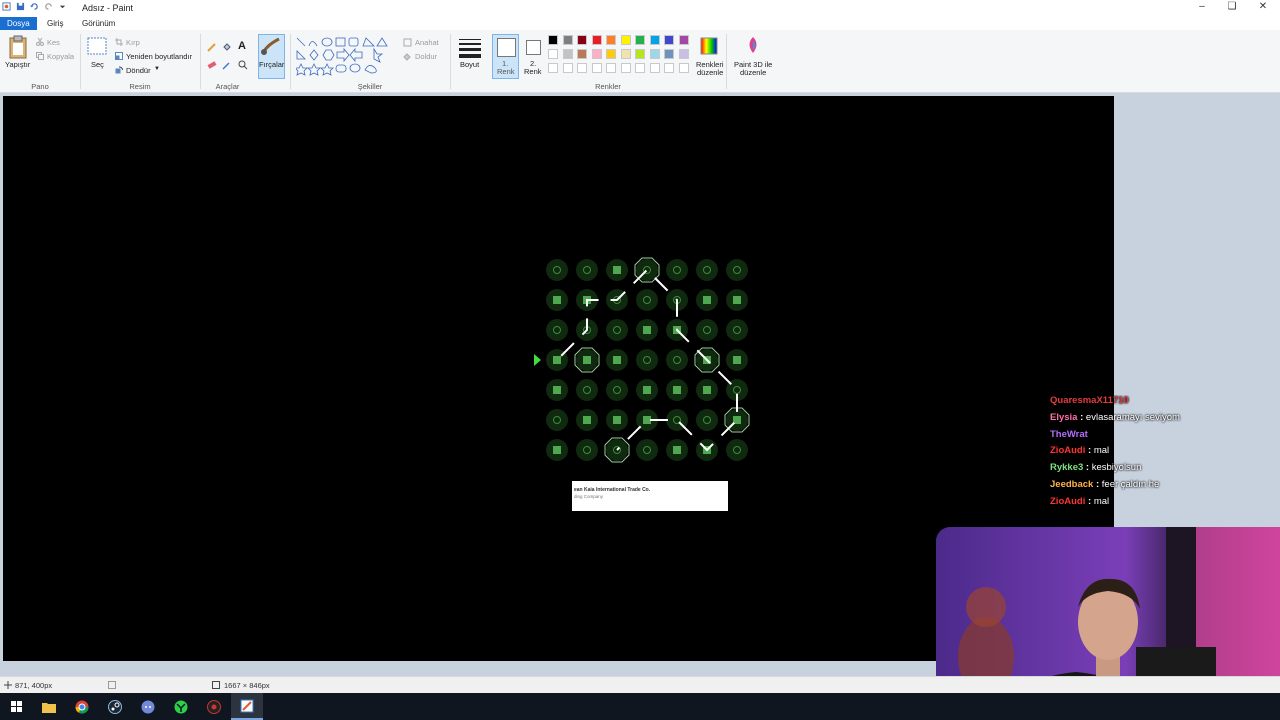  What do you see at coordinates (16, 706) in the screenshot?
I see `start-button` at bounding box center [16, 706].